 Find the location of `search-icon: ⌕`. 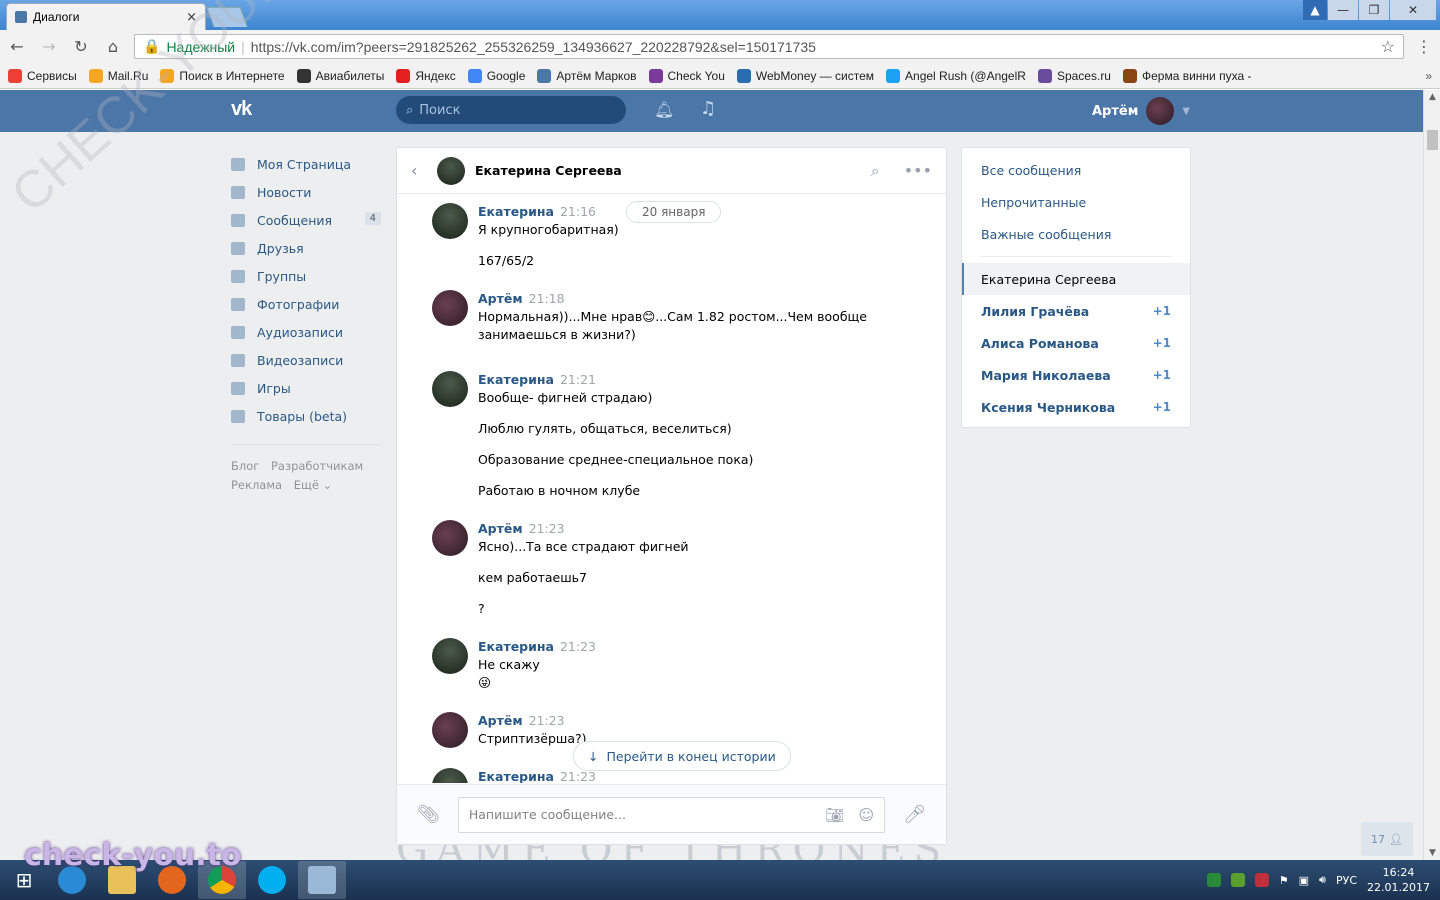

search-icon: ⌕ is located at coordinates (875, 171).